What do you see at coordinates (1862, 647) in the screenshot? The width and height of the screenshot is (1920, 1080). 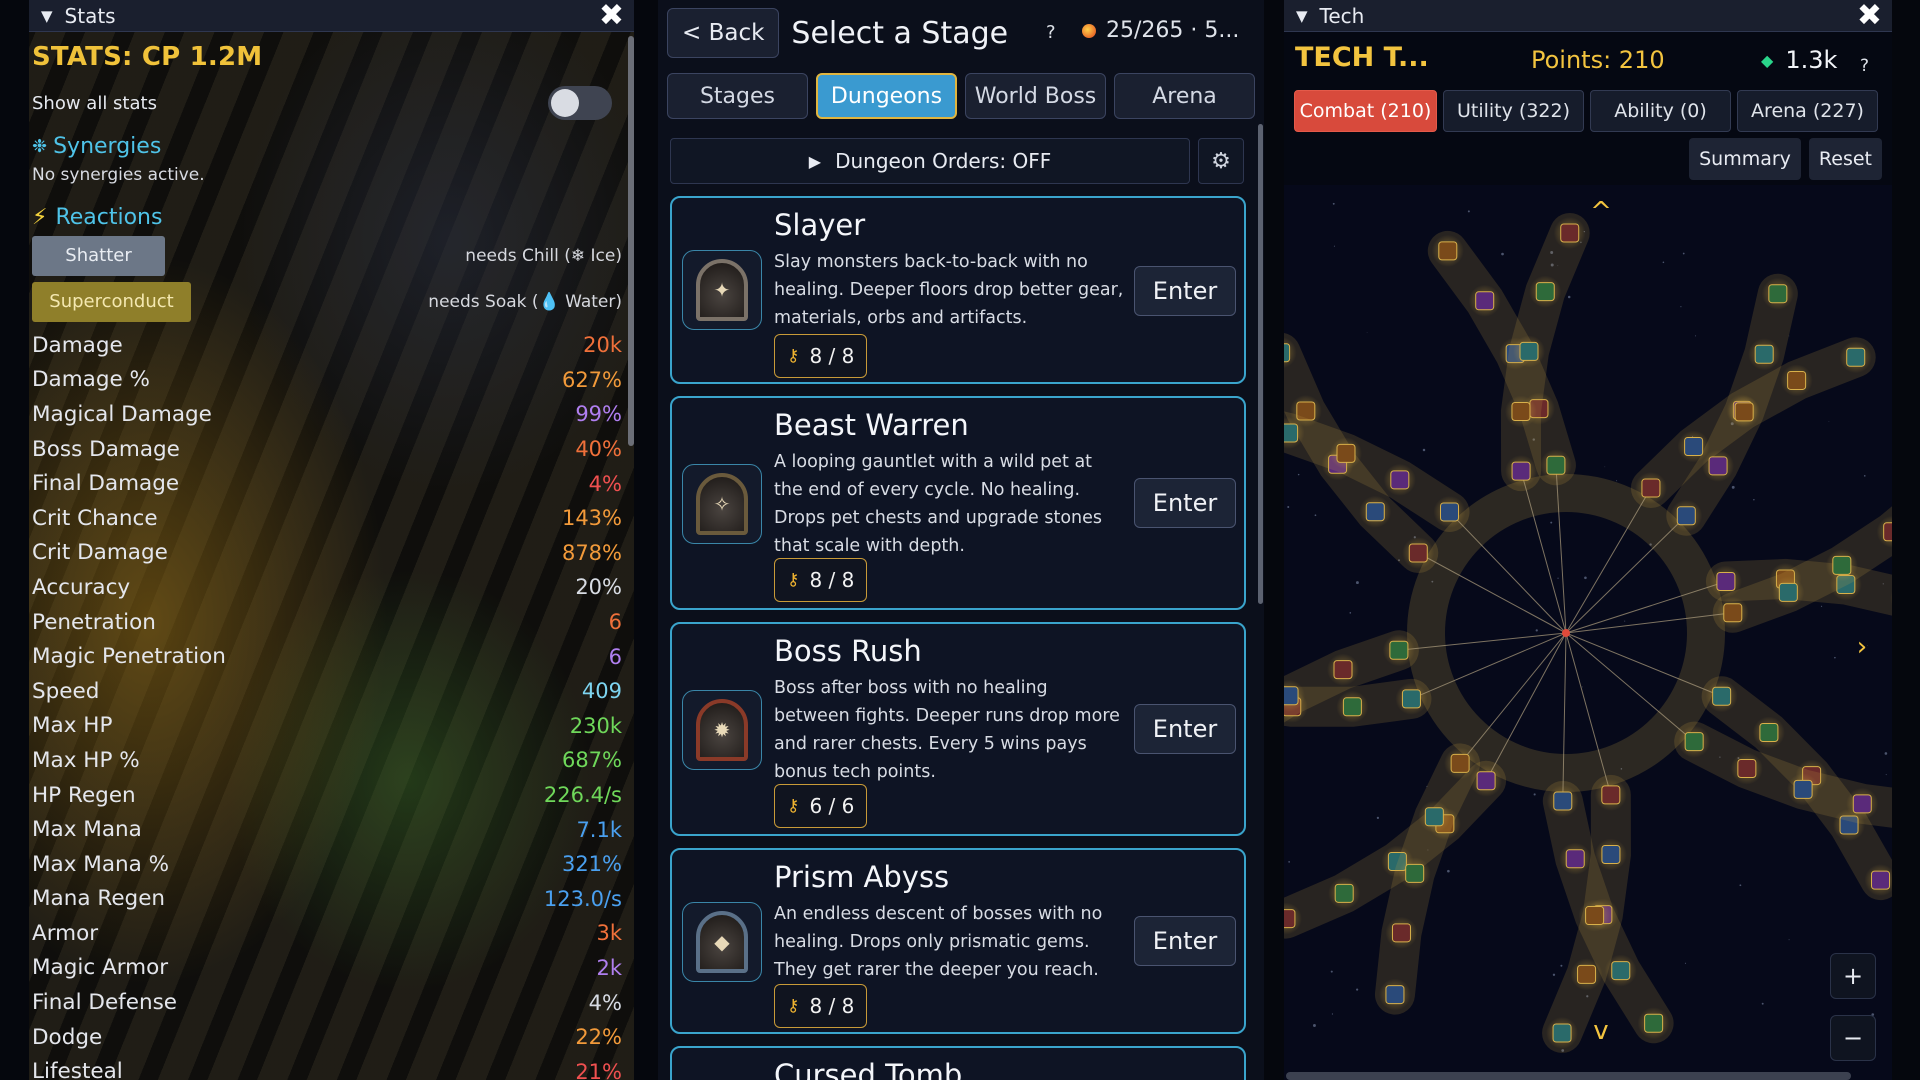 I see `nav-right-arrow-icon: ›` at bounding box center [1862, 647].